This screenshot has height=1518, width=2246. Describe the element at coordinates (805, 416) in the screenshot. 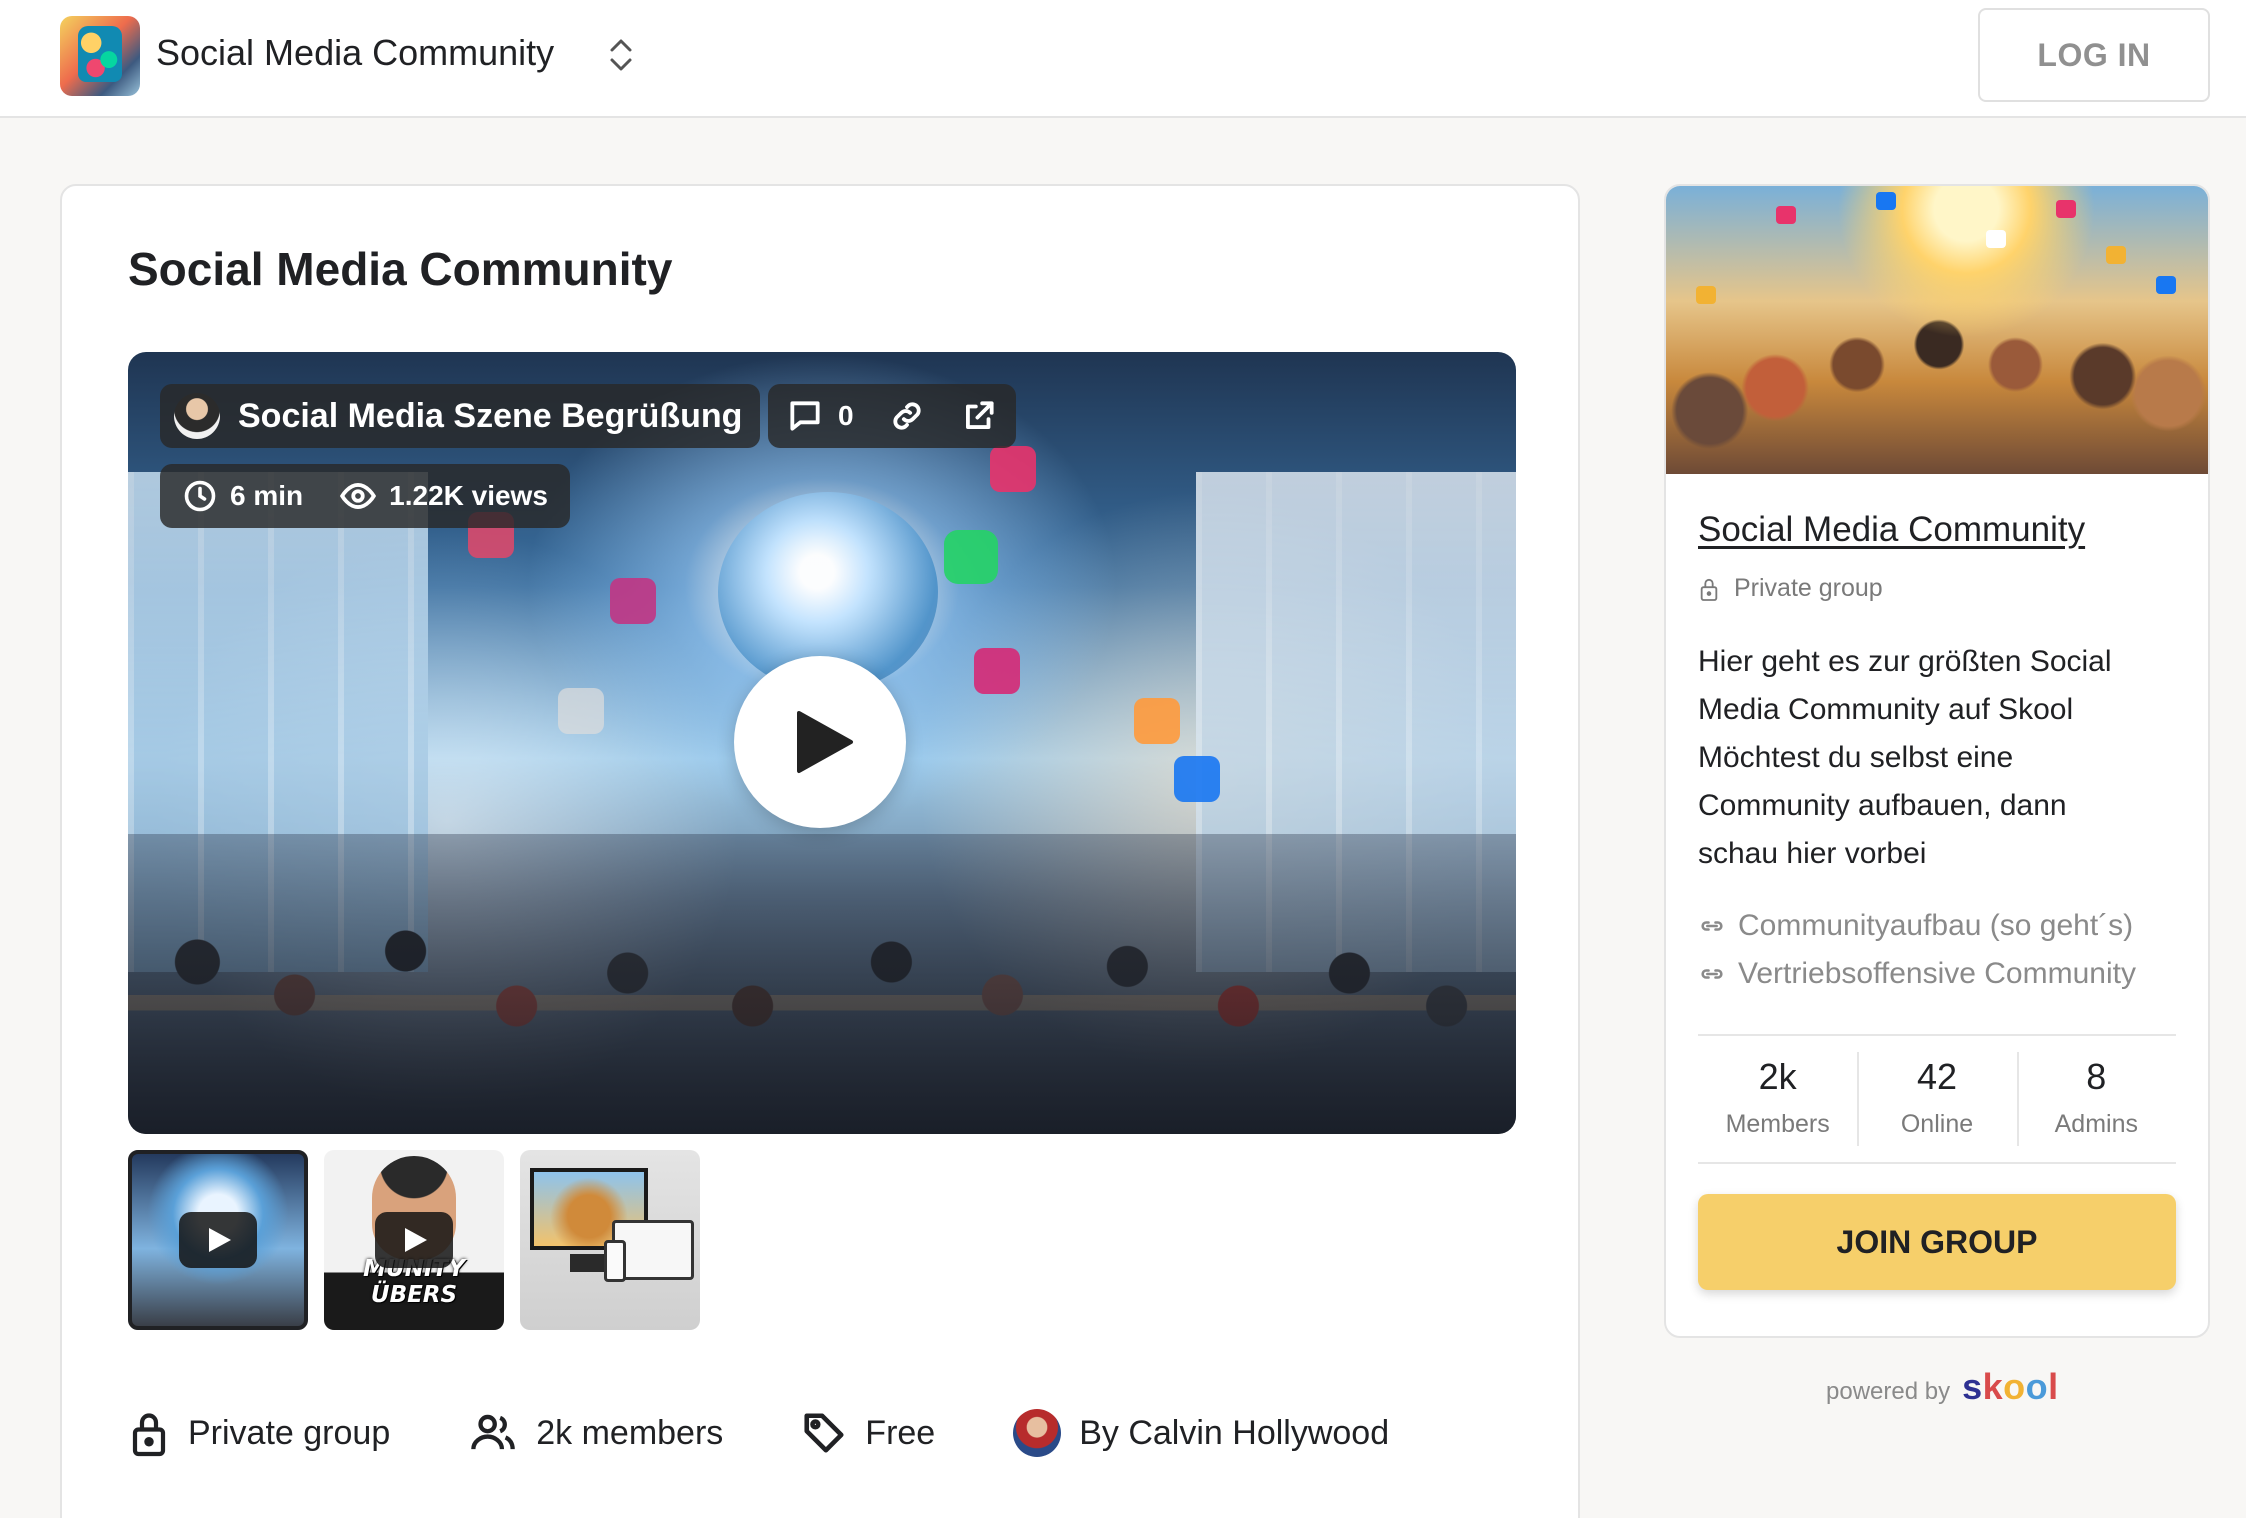

I see `comment-icon` at that location.